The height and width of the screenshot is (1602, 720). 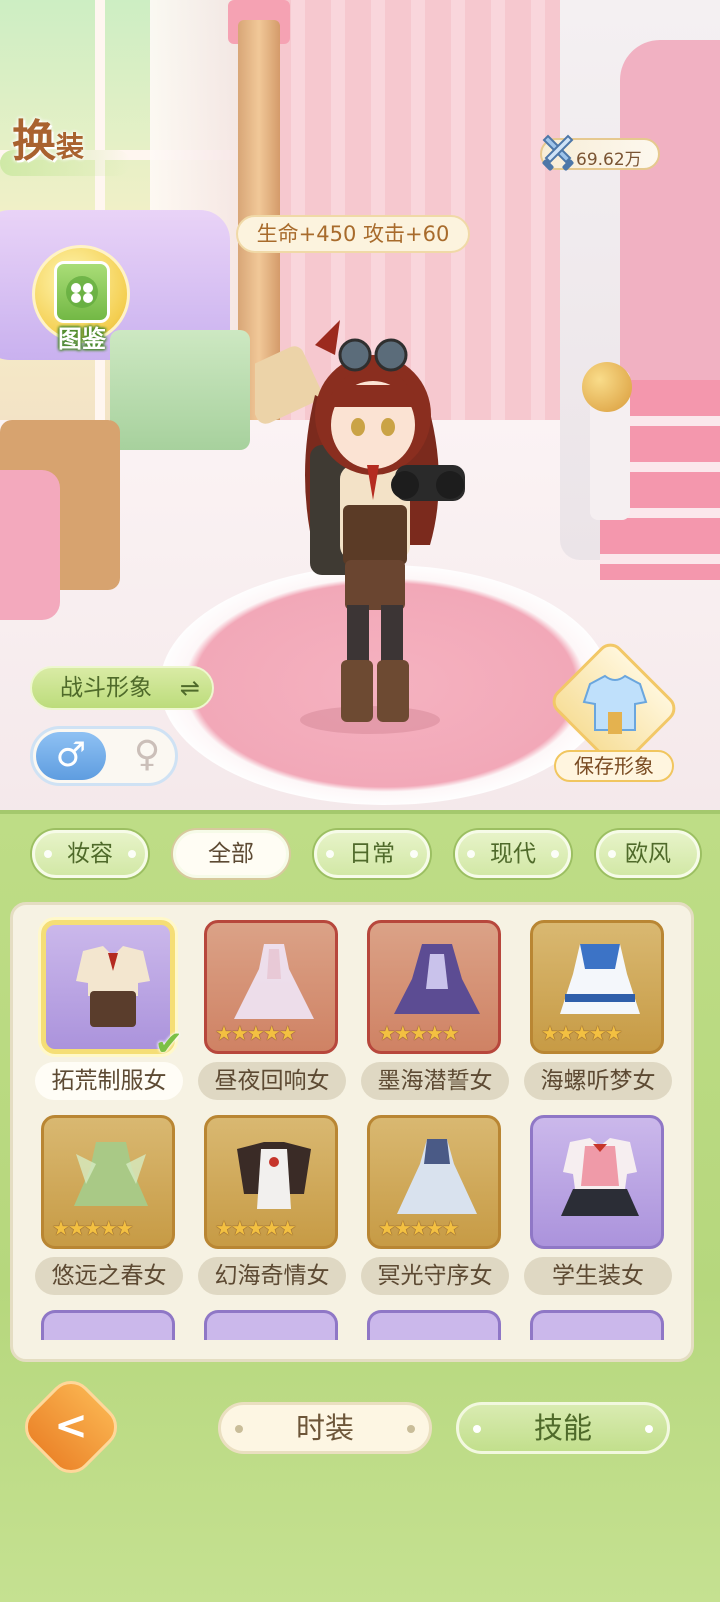 I want to click on outfit-item: ✔ 拓荒制服女, so click(x=109, y=1010).